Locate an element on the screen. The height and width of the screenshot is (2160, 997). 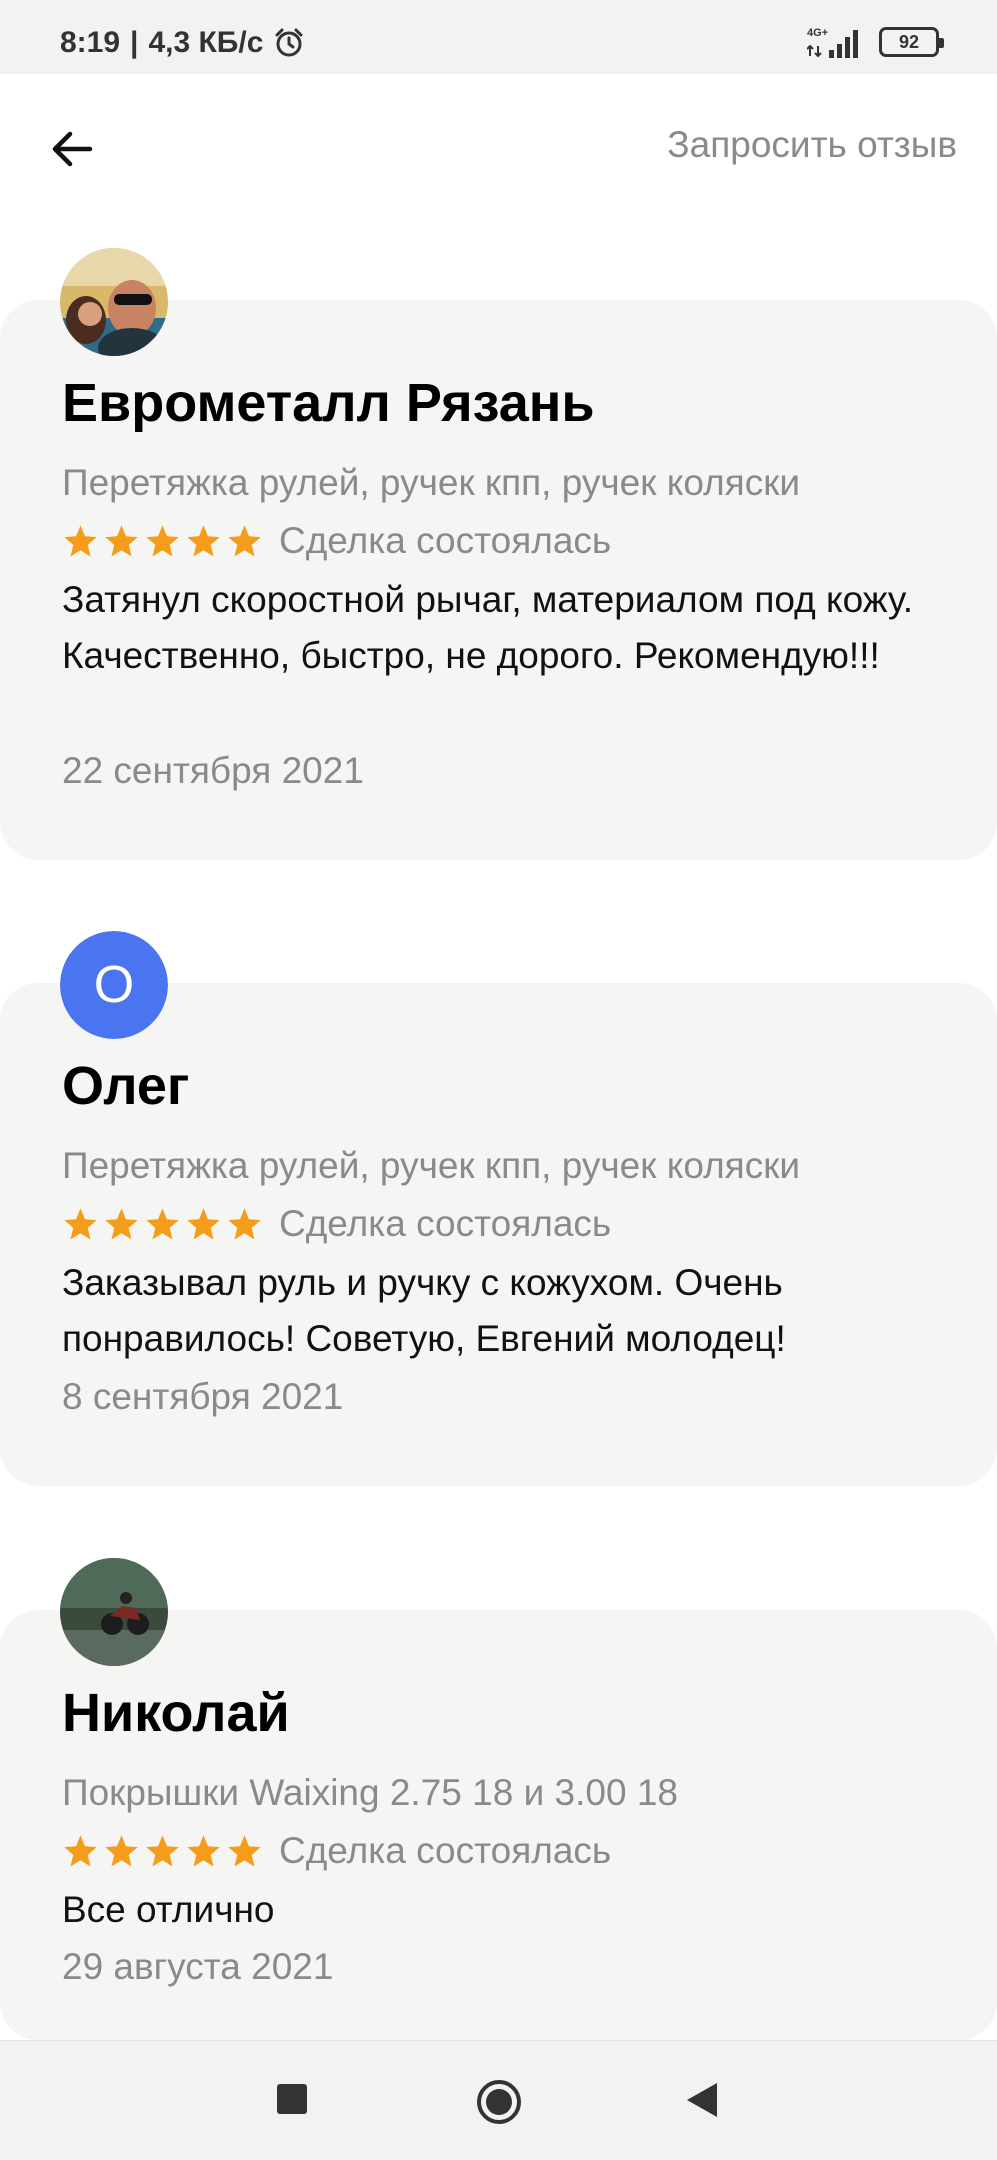
recent-apps-button is located at coordinates (292, 2101).